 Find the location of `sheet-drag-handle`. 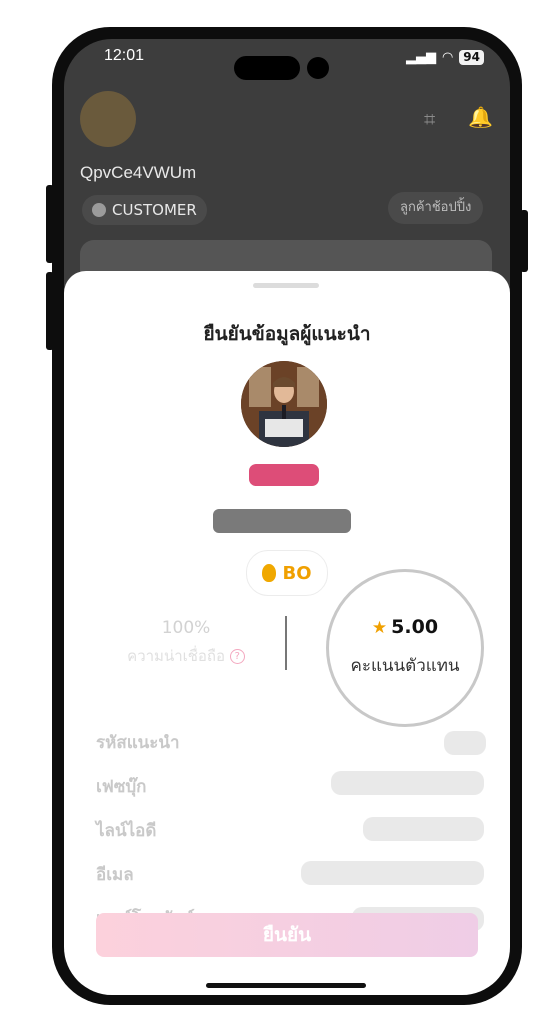

sheet-drag-handle is located at coordinates (286, 285).